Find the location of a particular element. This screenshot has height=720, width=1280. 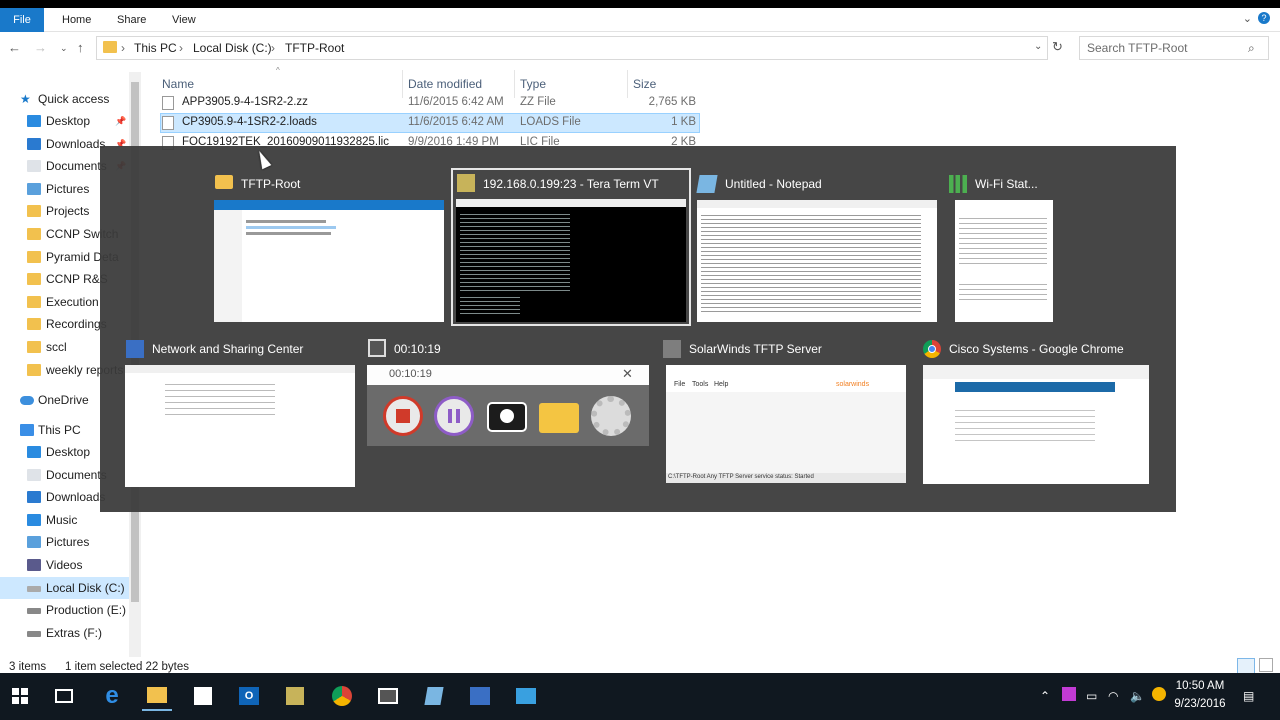

column-size: Size is located at coordinates (644, 84).